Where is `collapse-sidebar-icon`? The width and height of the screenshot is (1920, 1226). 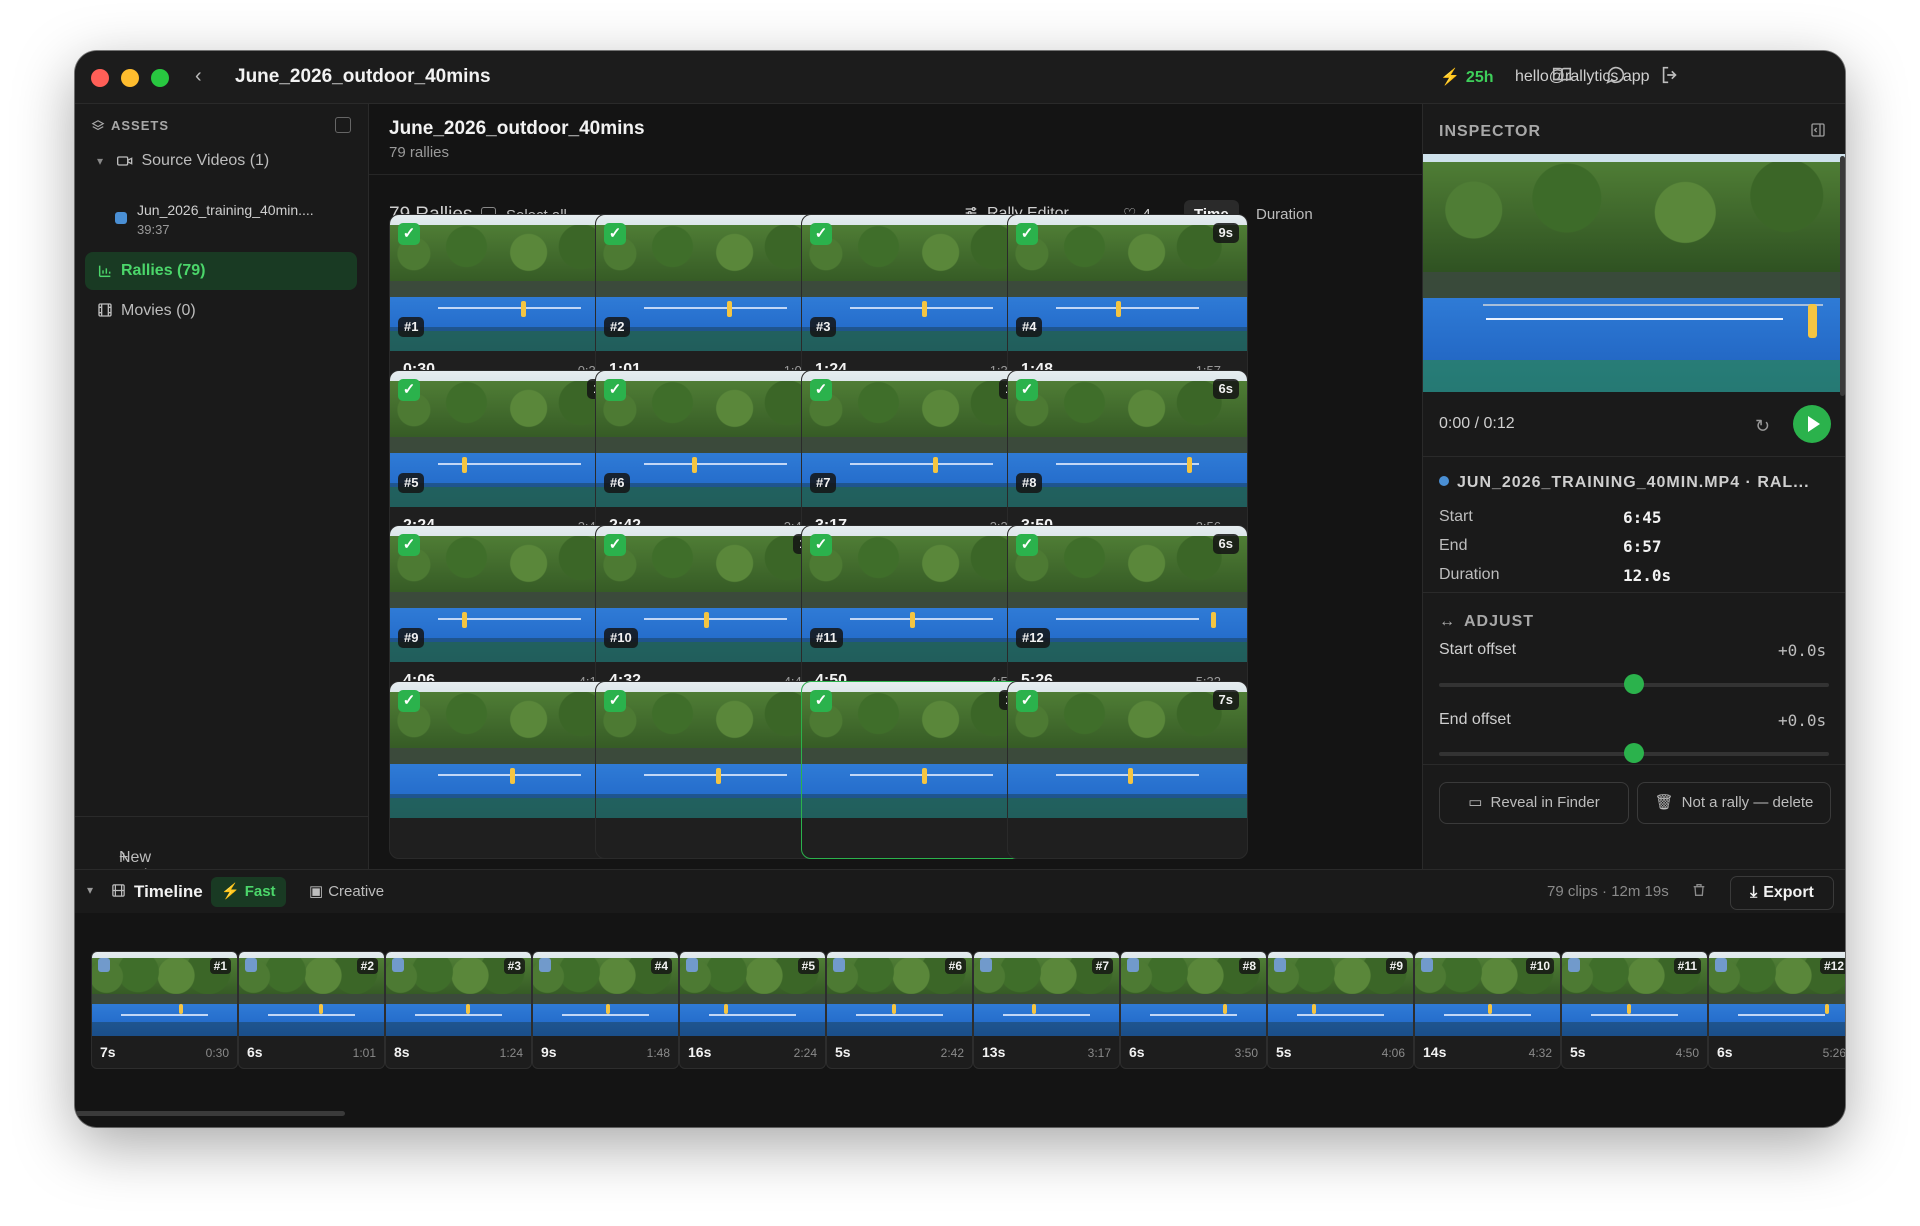 collapse-sidebar-icon is located at coordinates (343, 125).